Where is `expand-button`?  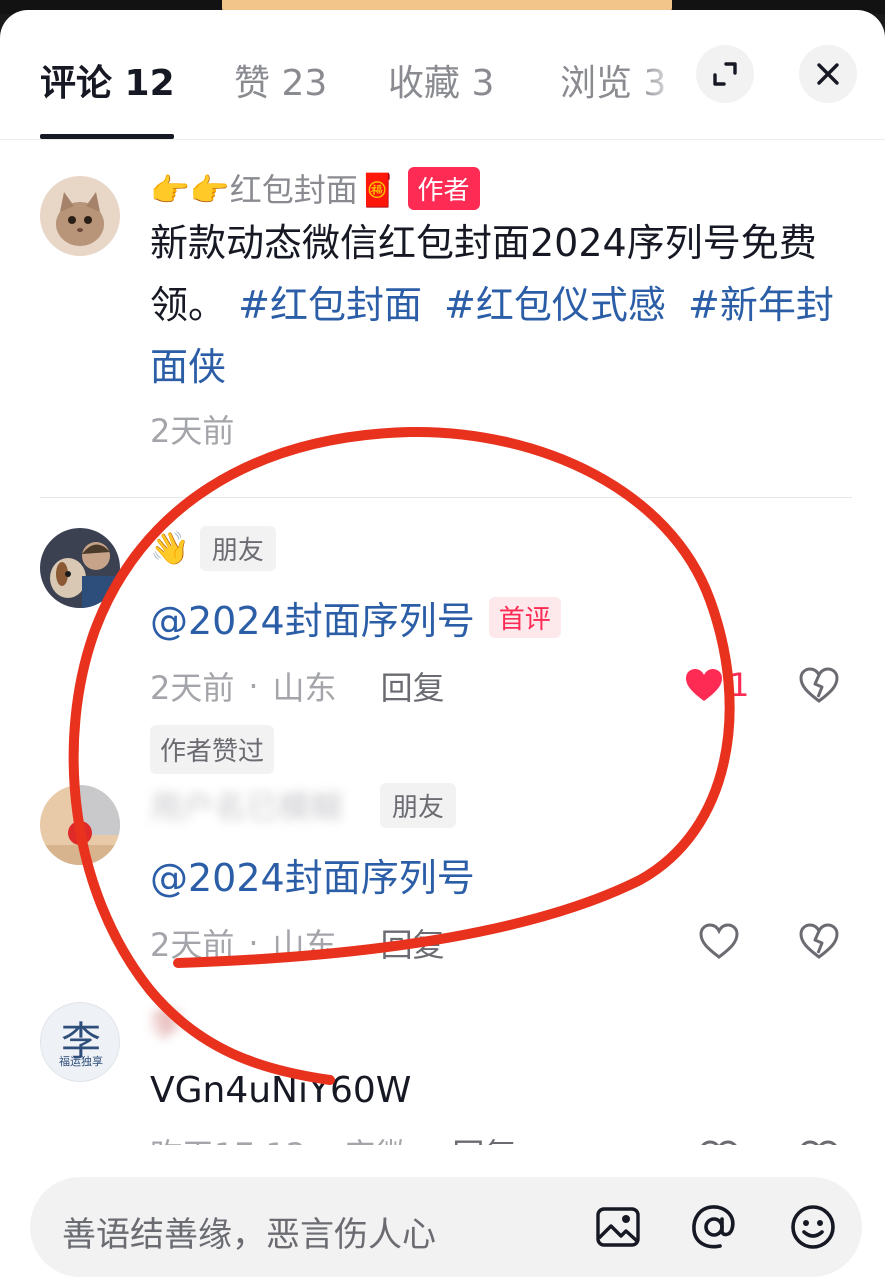 expand-button is located at coordinates (725, 74).